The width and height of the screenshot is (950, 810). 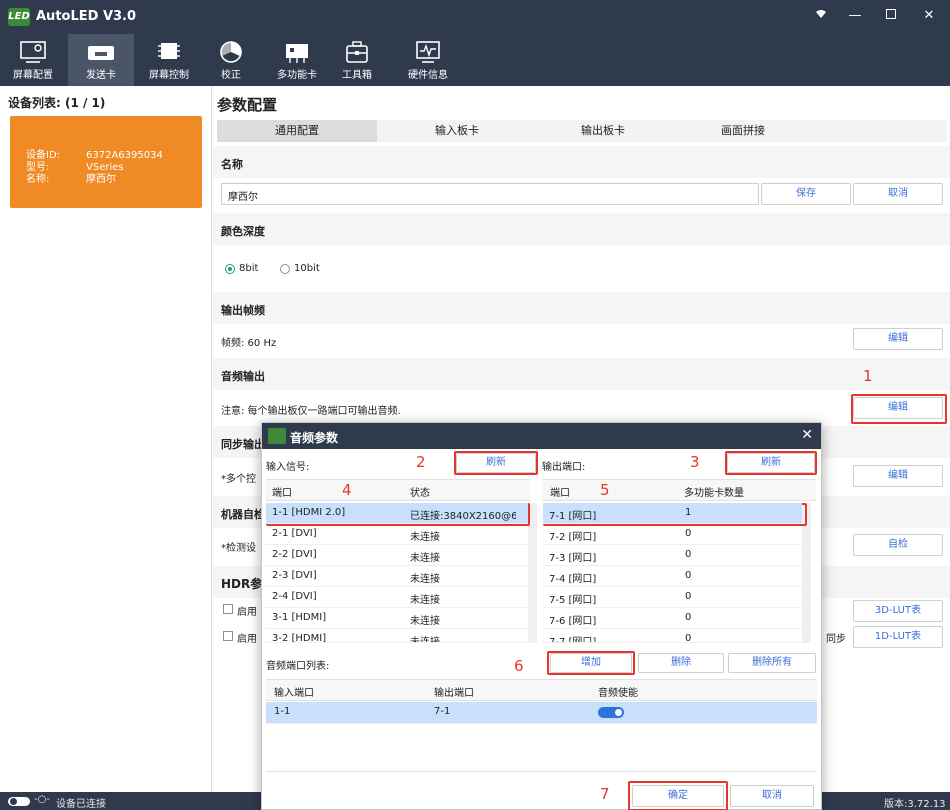 What do you see at coordinates (743, 131) in the screenshot?
I see `tab-screen-splicing: 画面拼接` at bounding box center [743, 131].